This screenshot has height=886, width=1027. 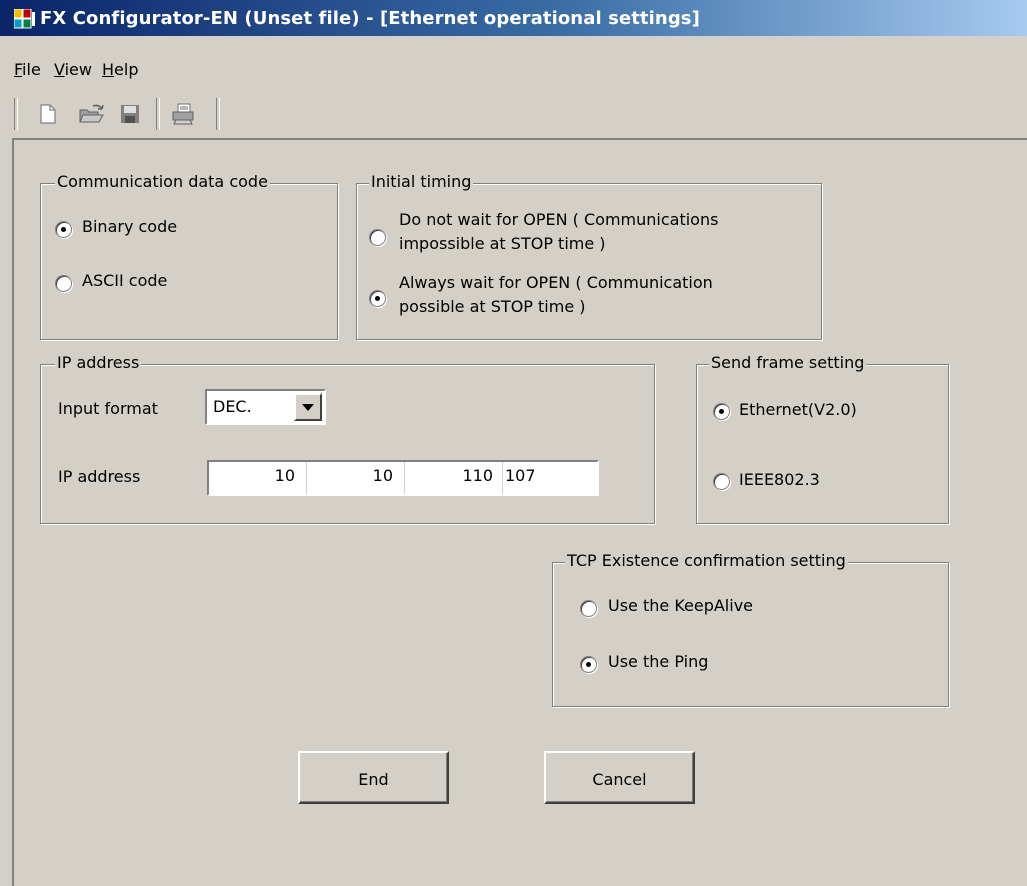 What do you see at coordinates (492, 307) in the screenshot?
I see `always-wait-label-line2: possible at STOP time )` at bounding box center [492, 307].